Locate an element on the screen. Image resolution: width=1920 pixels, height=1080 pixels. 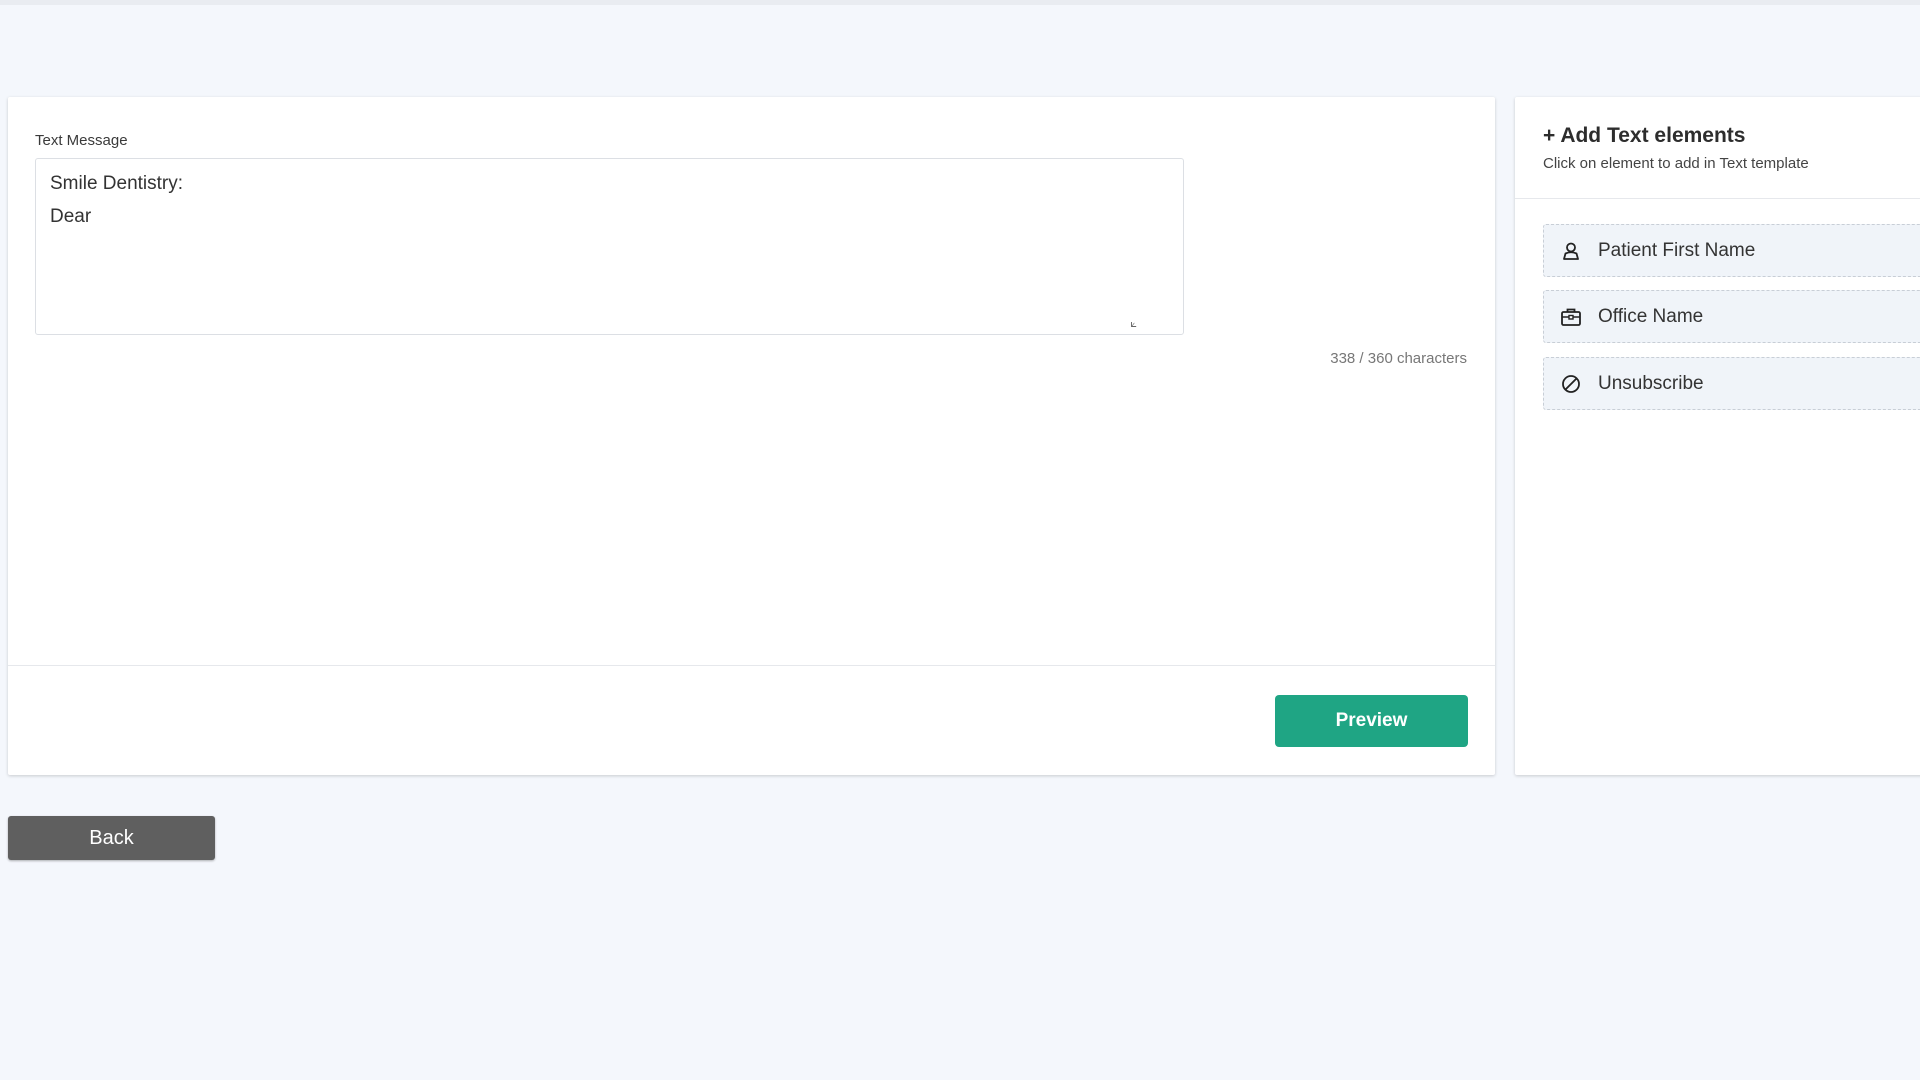
back-button: Back is located at coordinates (111, 838).